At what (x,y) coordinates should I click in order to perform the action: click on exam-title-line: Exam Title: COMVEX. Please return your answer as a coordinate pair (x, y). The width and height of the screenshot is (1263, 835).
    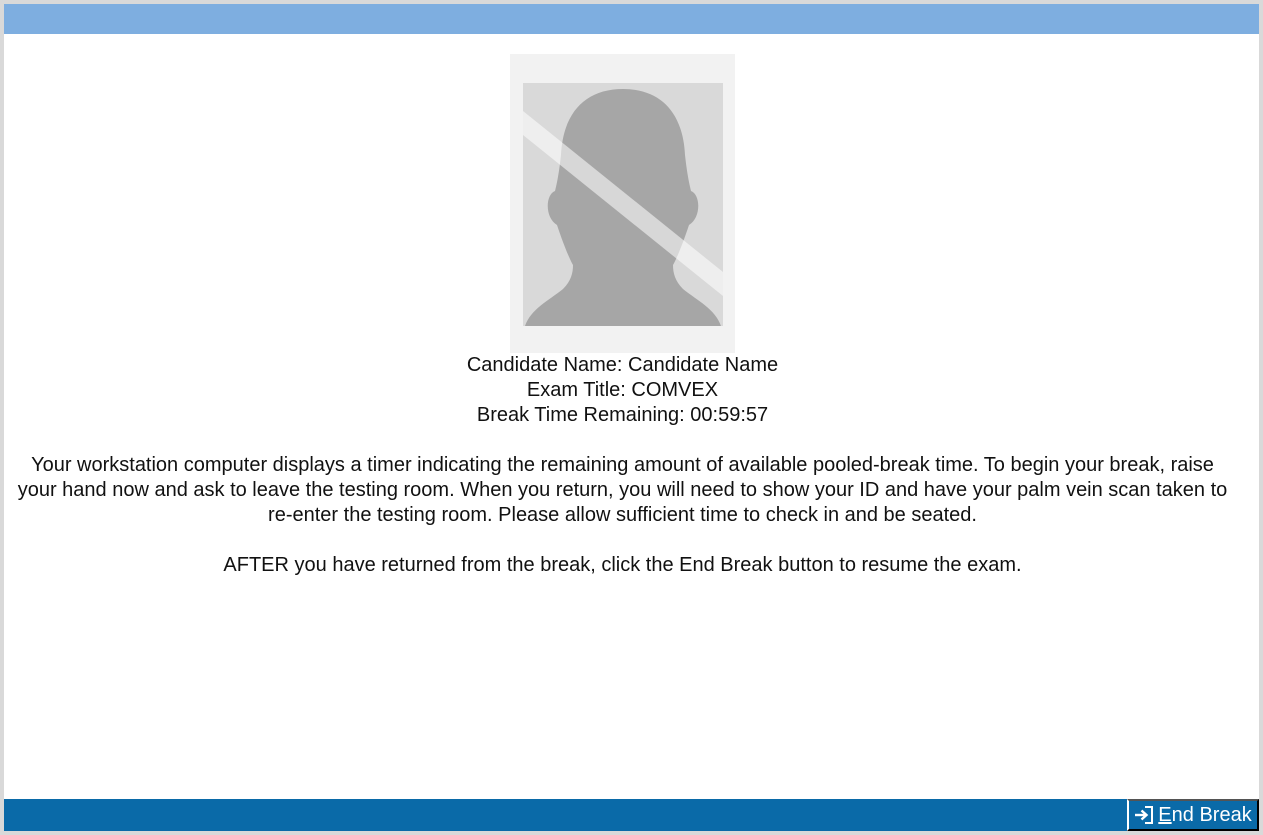
    Looking at the image, I should click on (622, 390).